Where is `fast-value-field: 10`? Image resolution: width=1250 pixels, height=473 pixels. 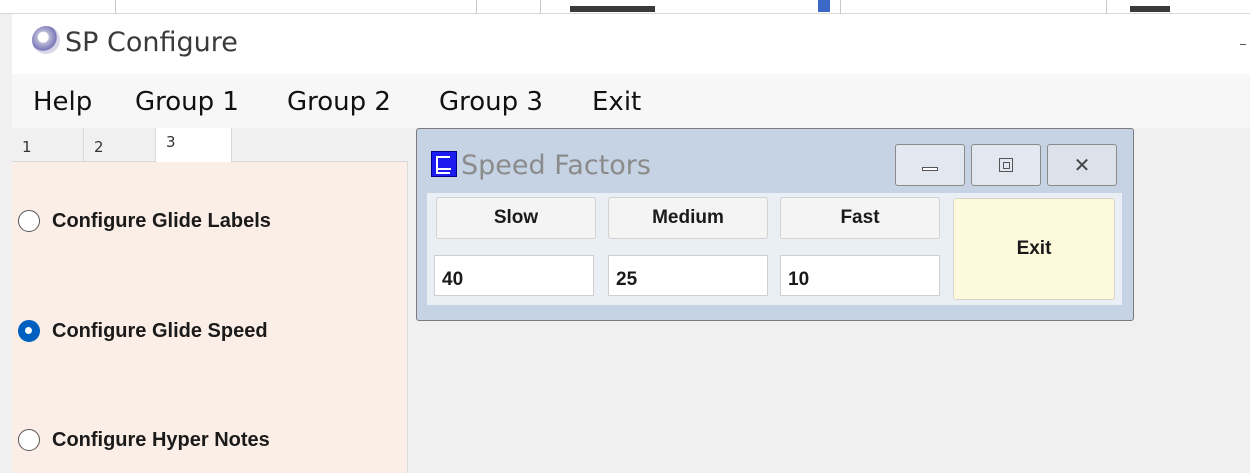
fast-value-field: 10 is located at coordinates (860, 275).